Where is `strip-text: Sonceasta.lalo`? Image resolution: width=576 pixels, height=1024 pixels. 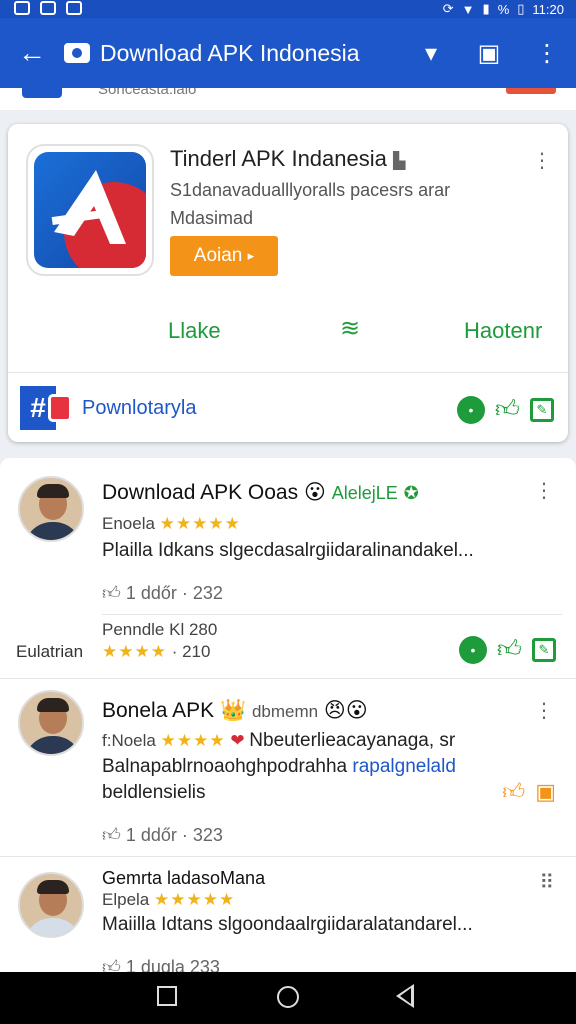 strip-text: Sonceasta.lalo is located at coordinates (147, 93).